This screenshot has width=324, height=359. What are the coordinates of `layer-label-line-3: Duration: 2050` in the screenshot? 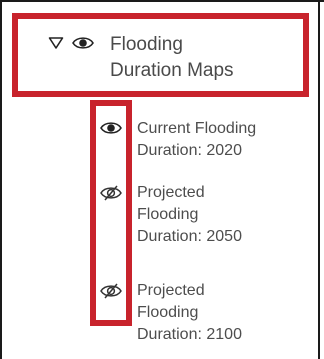 It's located at (189, 236).